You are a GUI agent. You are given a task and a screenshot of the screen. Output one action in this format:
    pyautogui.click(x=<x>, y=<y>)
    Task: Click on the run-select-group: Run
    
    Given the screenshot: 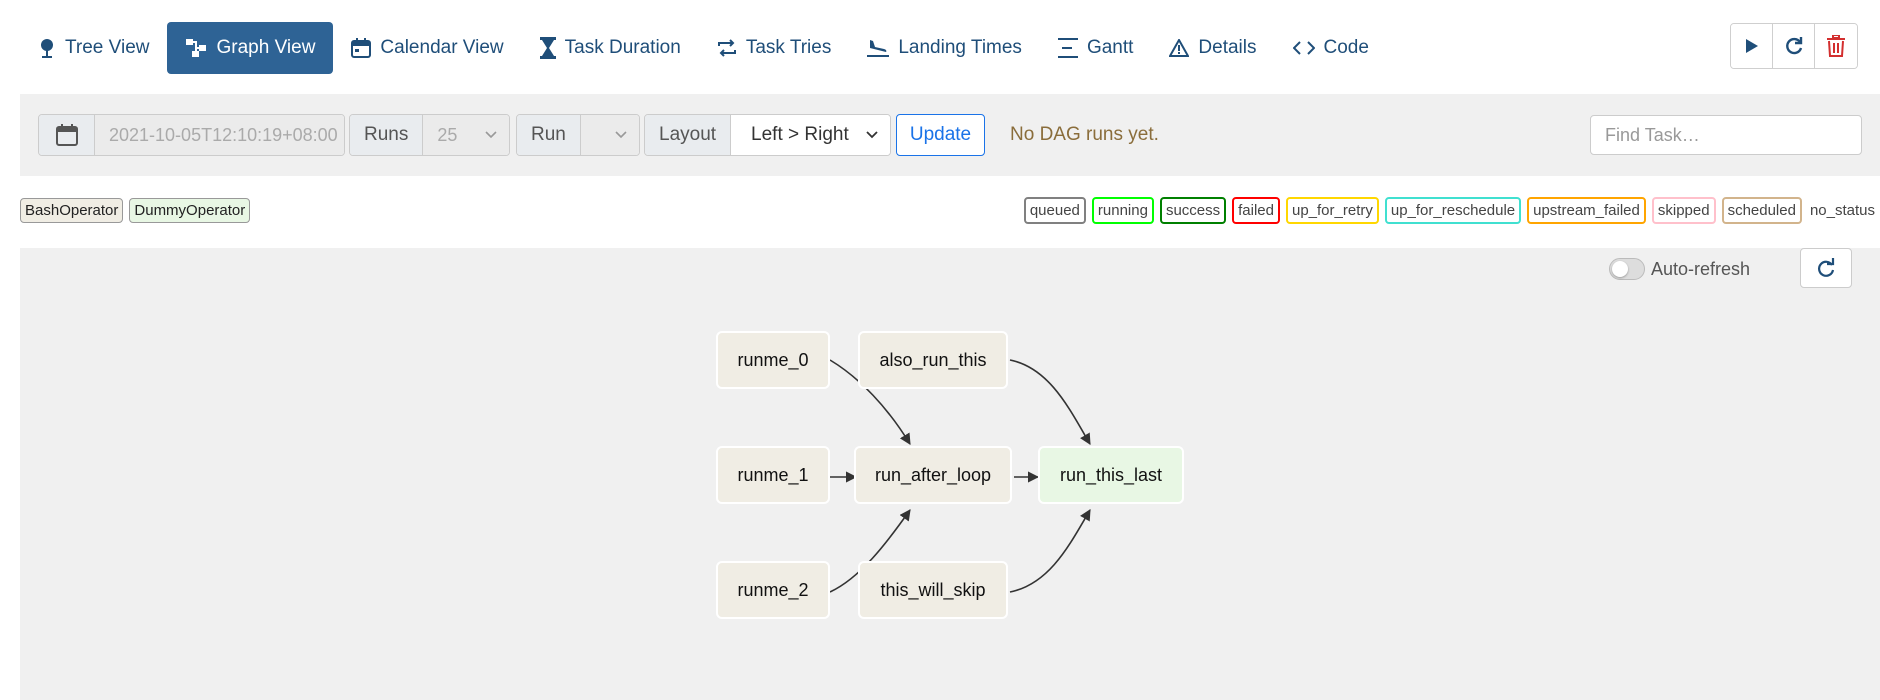 What is the action you would take?
    pyautogui.click(x=578, y=135)
    